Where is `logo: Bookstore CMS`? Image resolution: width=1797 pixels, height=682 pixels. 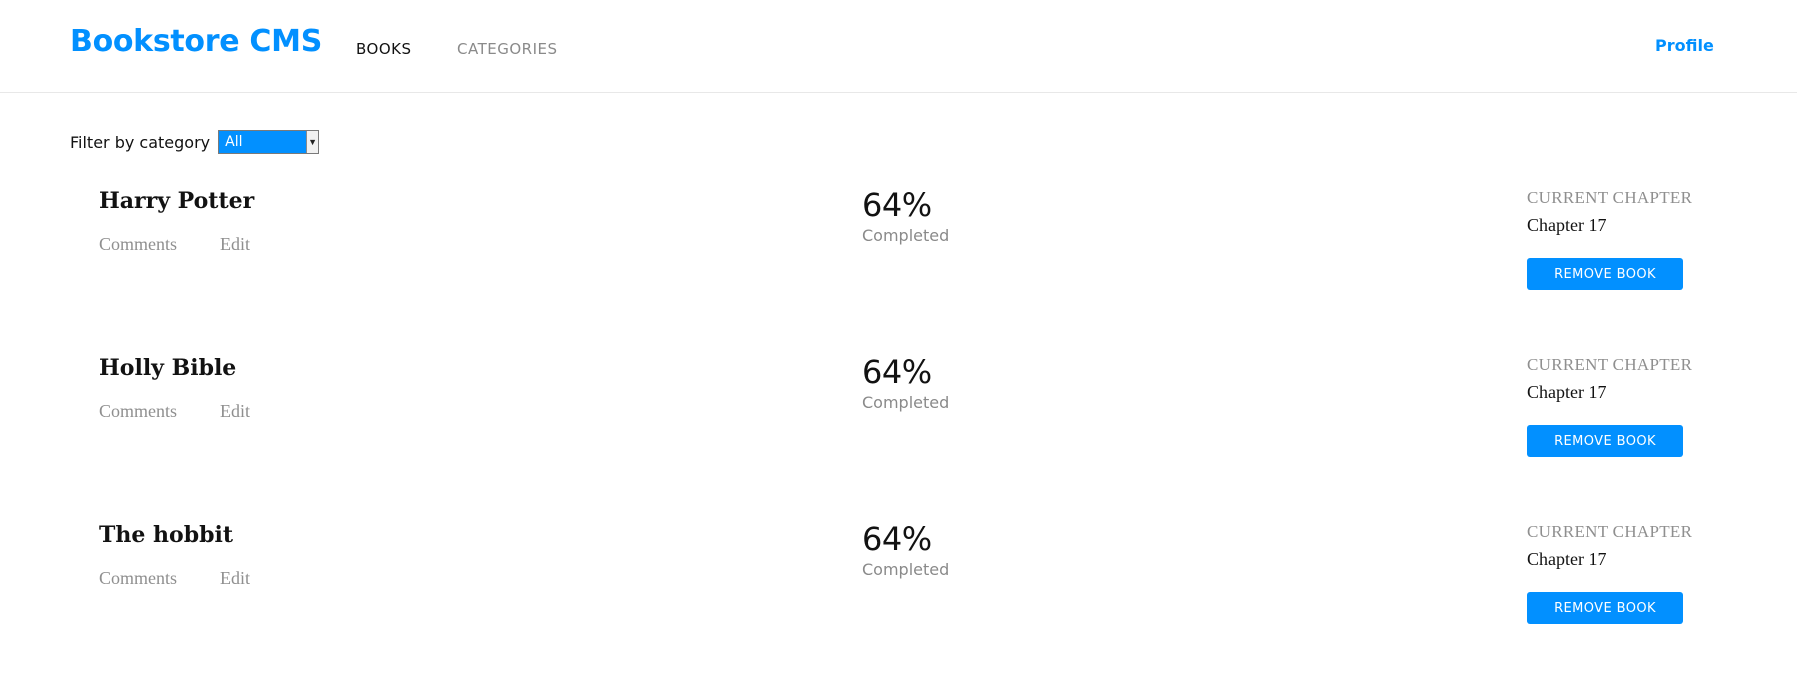 logo: Bookstore CMS is located at coordinates (196, 41).